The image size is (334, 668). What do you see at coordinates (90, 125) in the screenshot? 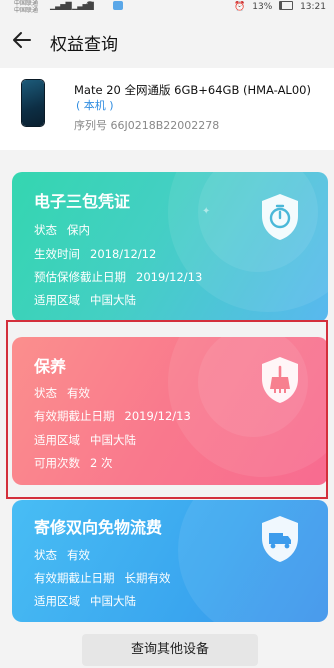
I see `serial-label: 序列号` at bounding box center [90, 125].